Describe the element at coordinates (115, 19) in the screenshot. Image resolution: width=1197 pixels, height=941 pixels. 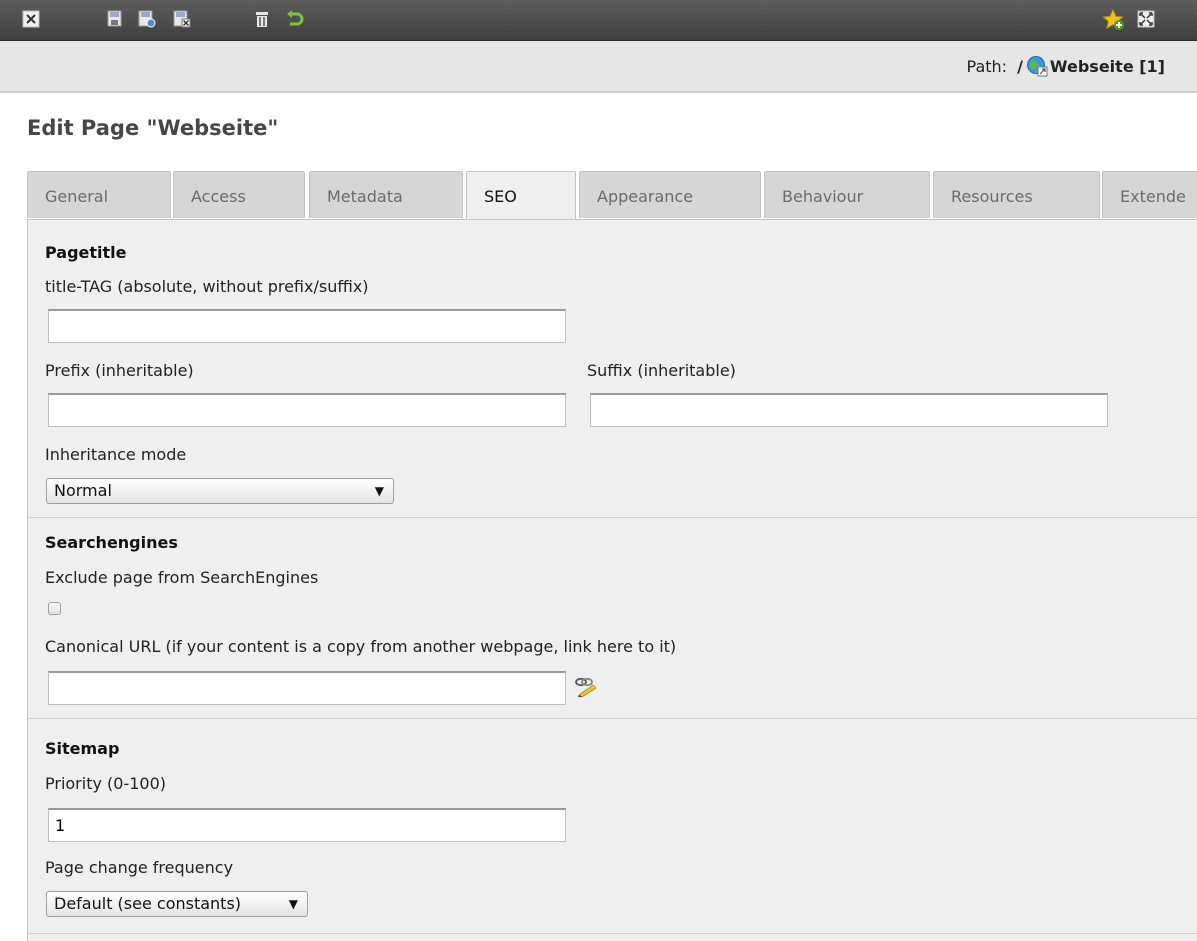
I see `save-icon` at that location.